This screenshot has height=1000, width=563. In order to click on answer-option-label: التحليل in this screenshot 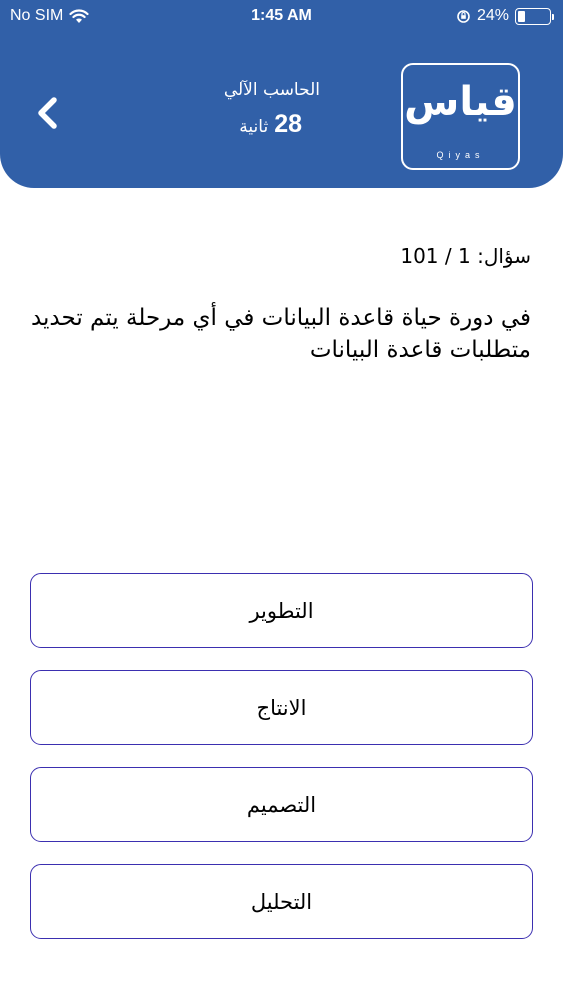, I will do `click(281, 901)`.